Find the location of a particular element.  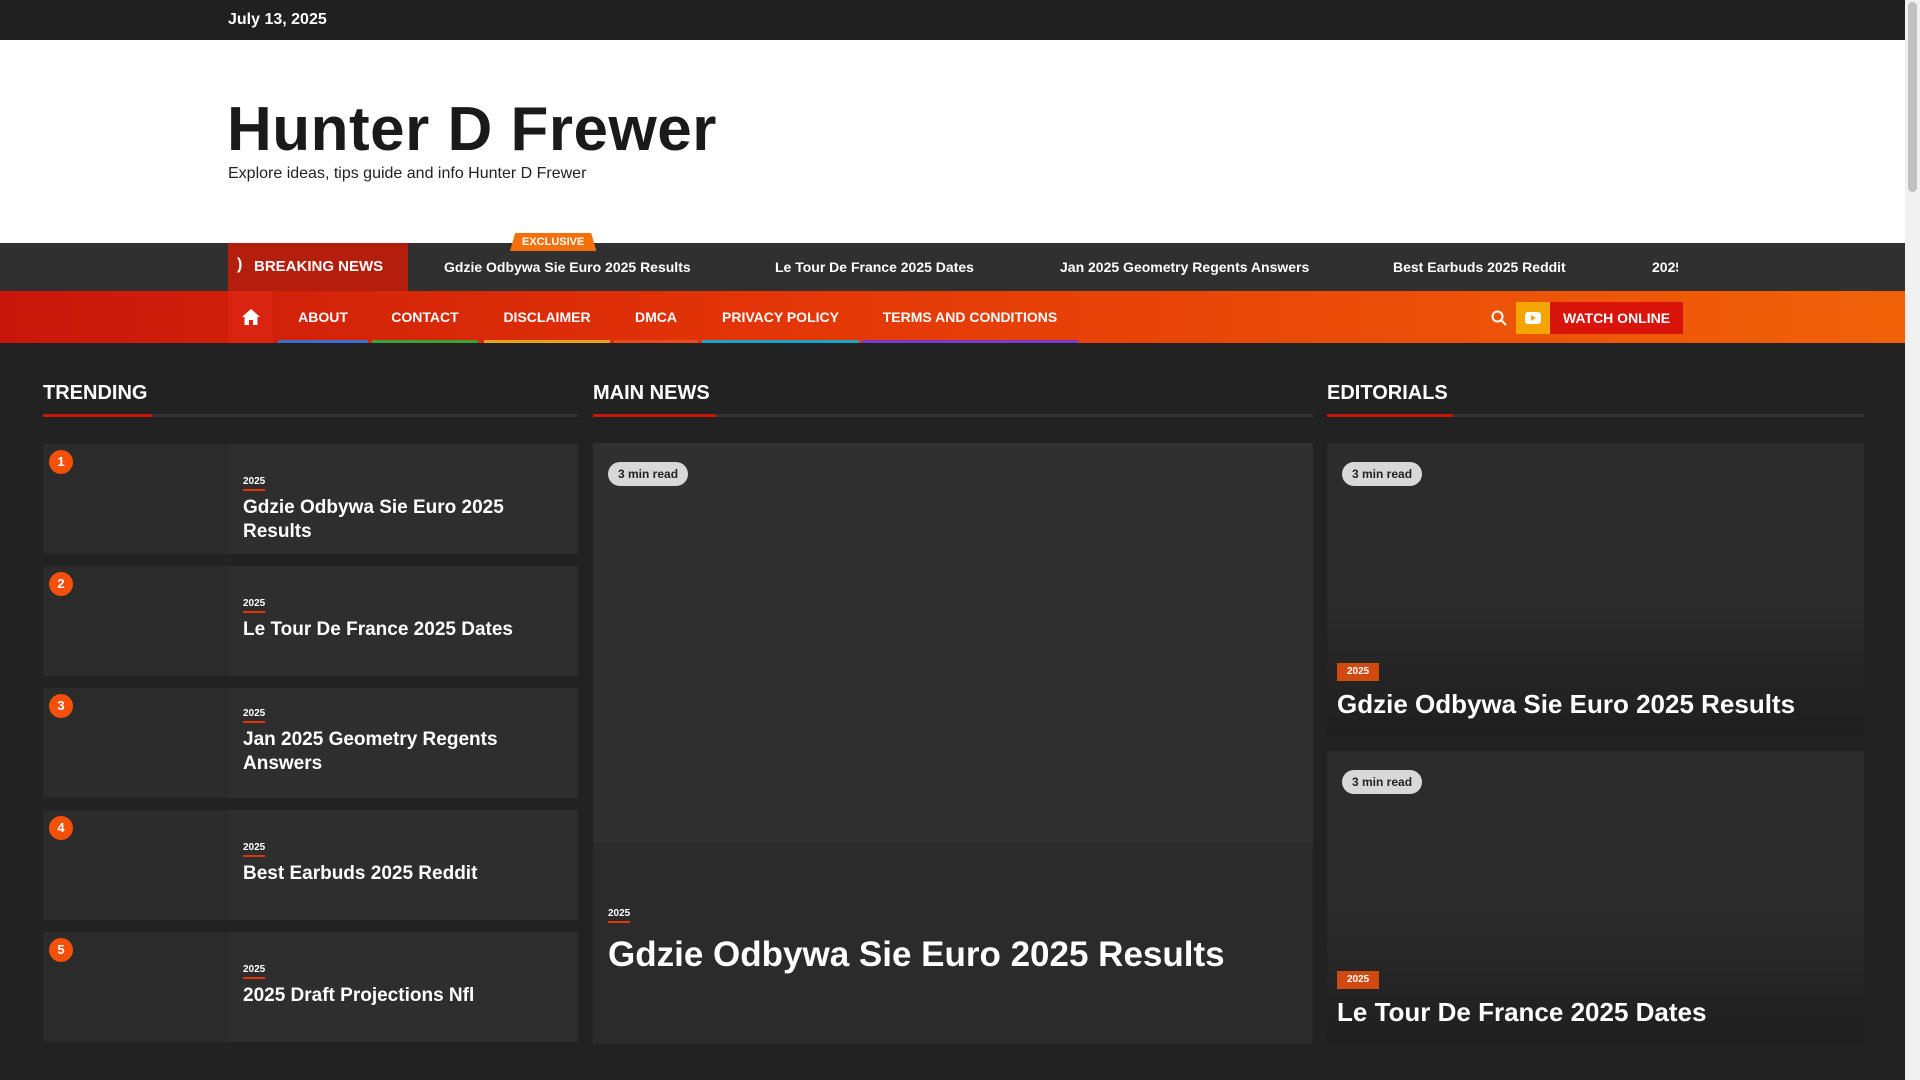

top-bar: July 13, 2025 is located at coordinates (952, 20).